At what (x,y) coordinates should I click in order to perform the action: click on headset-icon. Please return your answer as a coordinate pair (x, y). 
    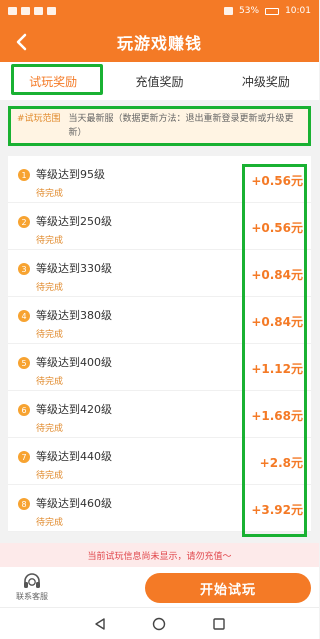
    Looking at the image, I should click on (32, 580).